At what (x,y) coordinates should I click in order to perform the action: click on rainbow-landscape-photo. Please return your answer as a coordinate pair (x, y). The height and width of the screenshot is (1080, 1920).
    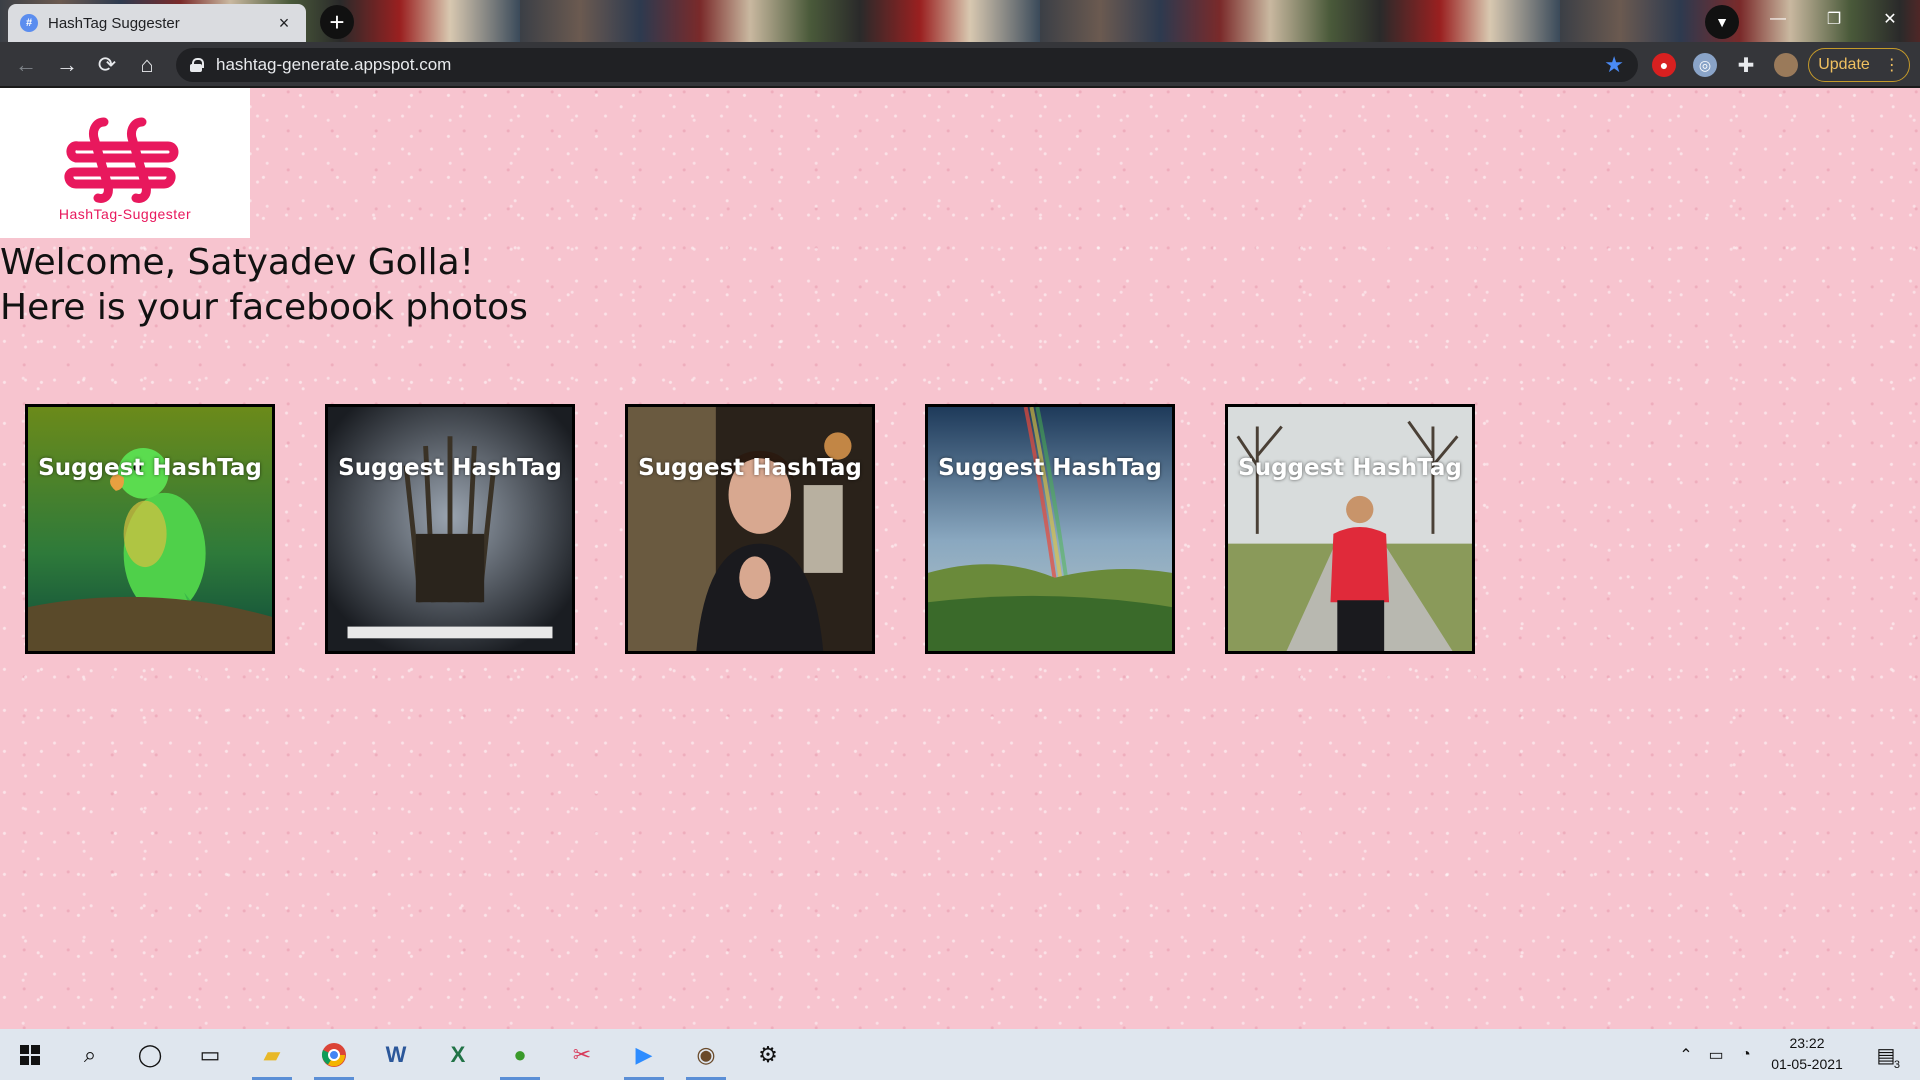
    Looking at the image, I should click on (1050, 529).